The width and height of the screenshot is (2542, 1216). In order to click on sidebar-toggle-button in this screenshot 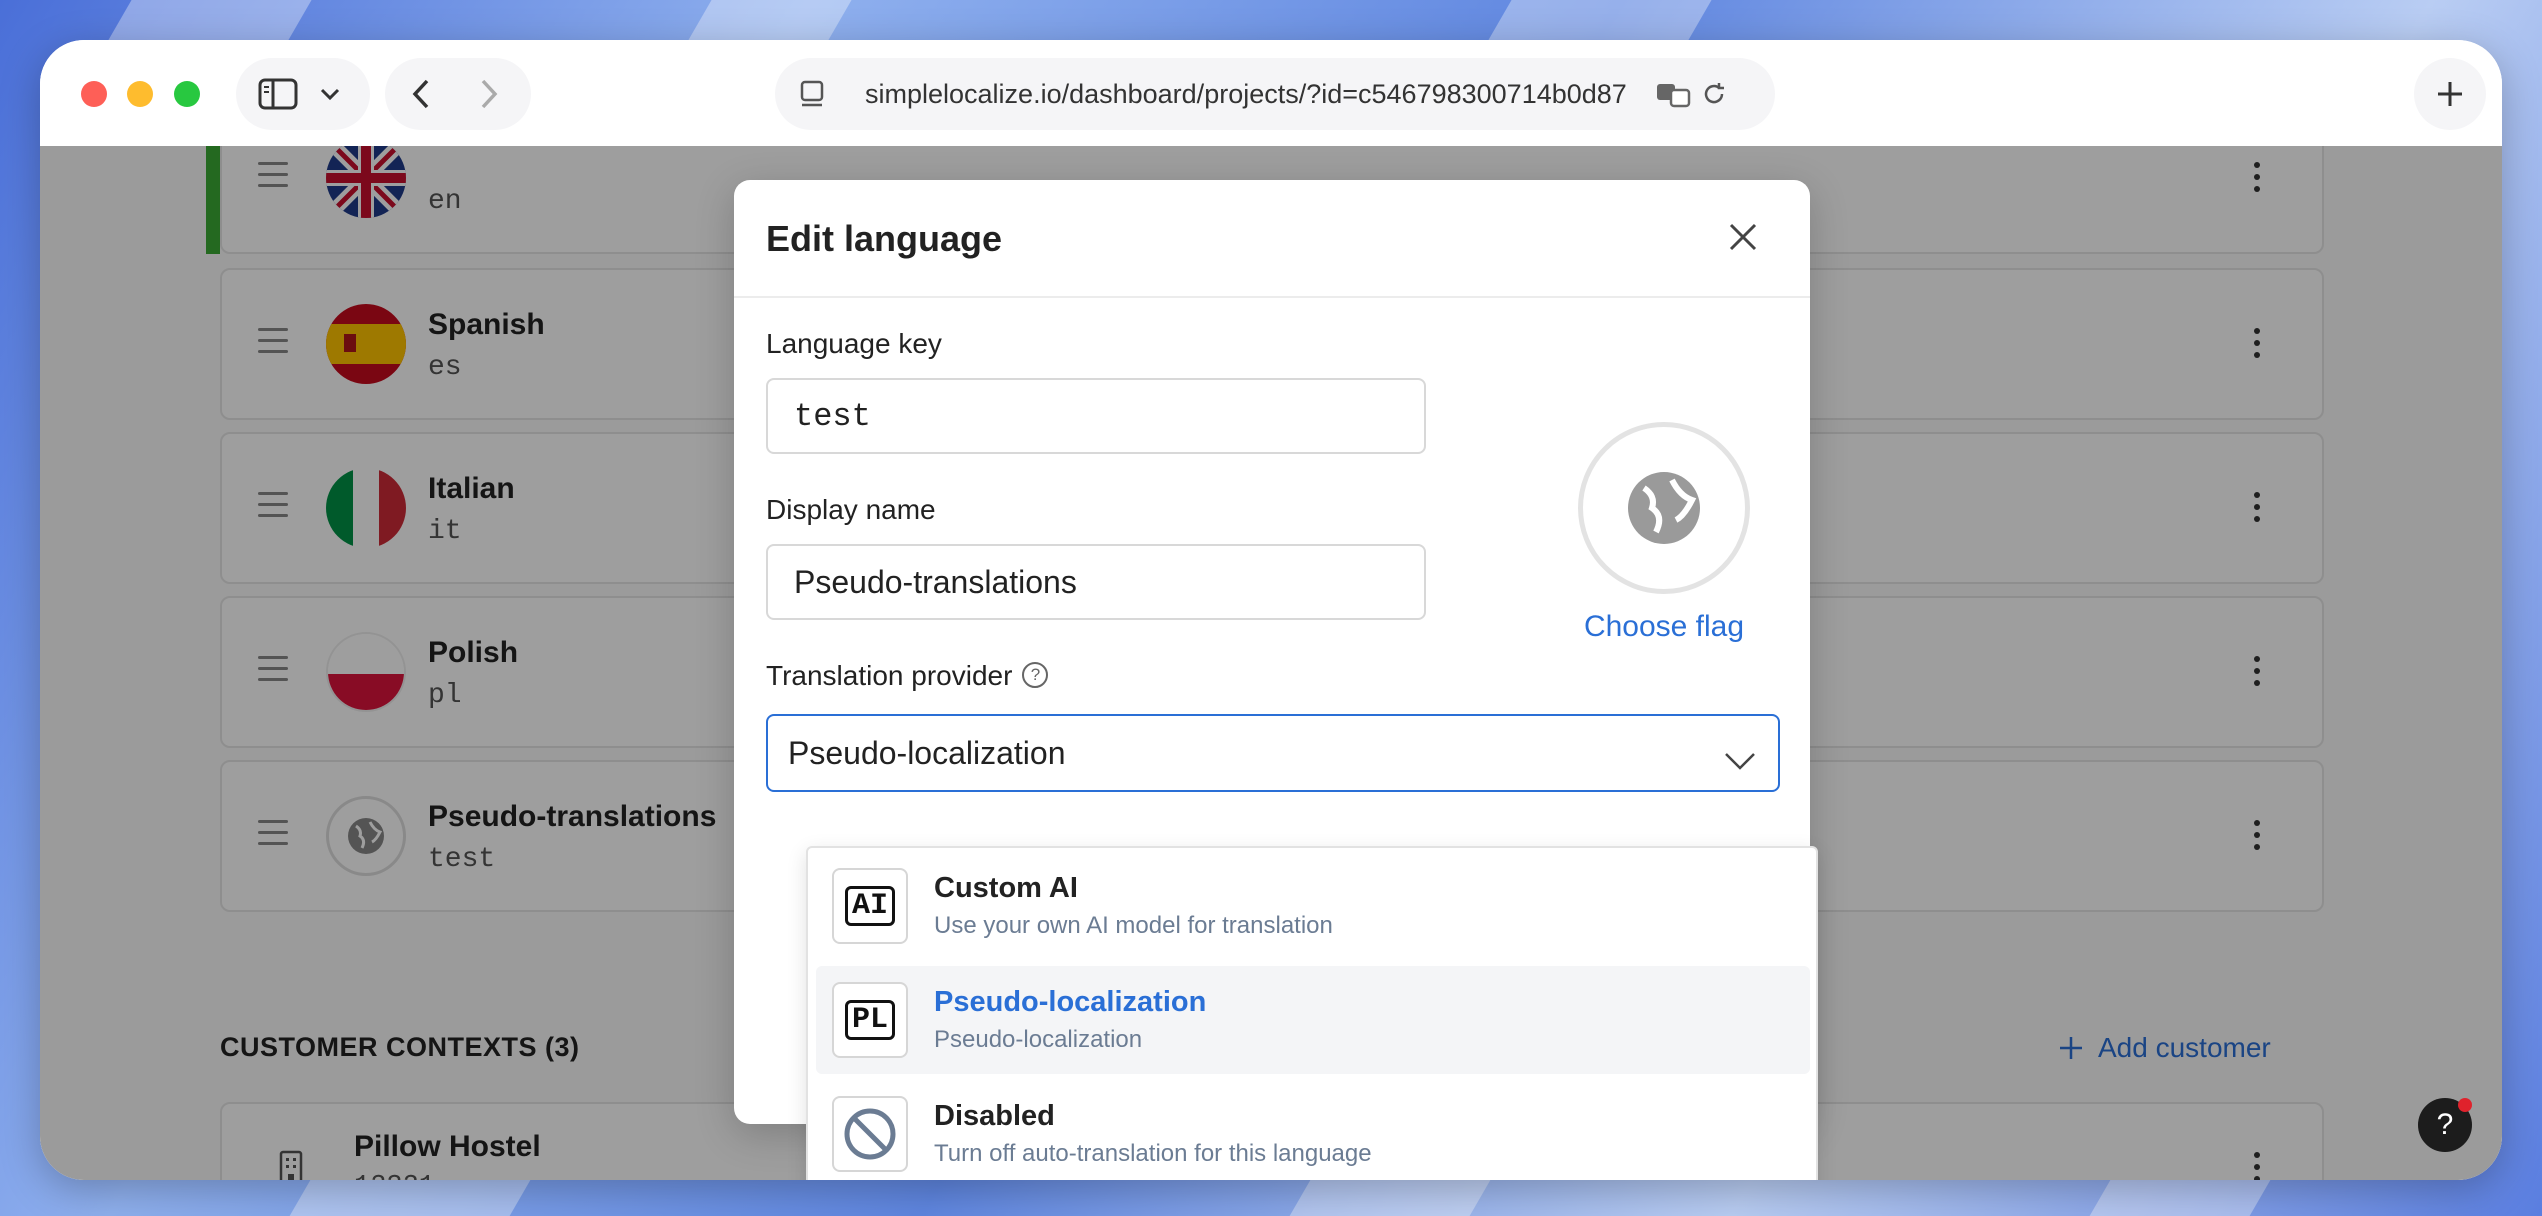, I will do `click(303, 94)`.